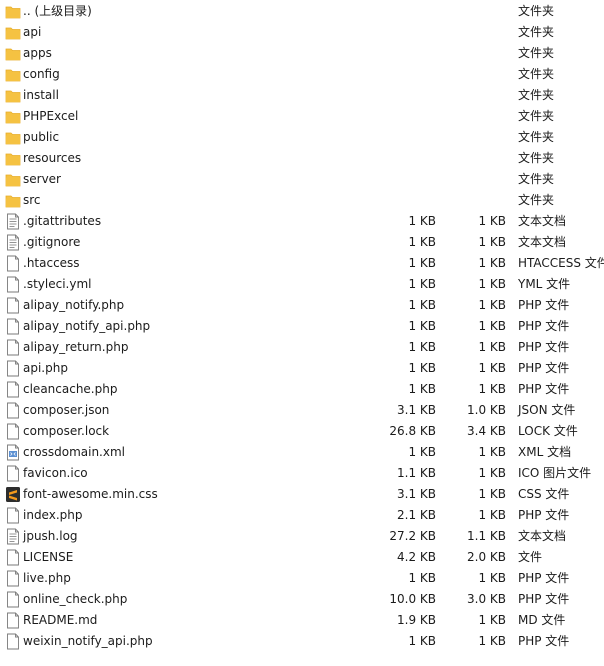 The height and width of the screenshot is (666, 604). Describe the element at coordinates (412, 536) in the screenshot. I see `file-size: 27.2 KB` at that location.